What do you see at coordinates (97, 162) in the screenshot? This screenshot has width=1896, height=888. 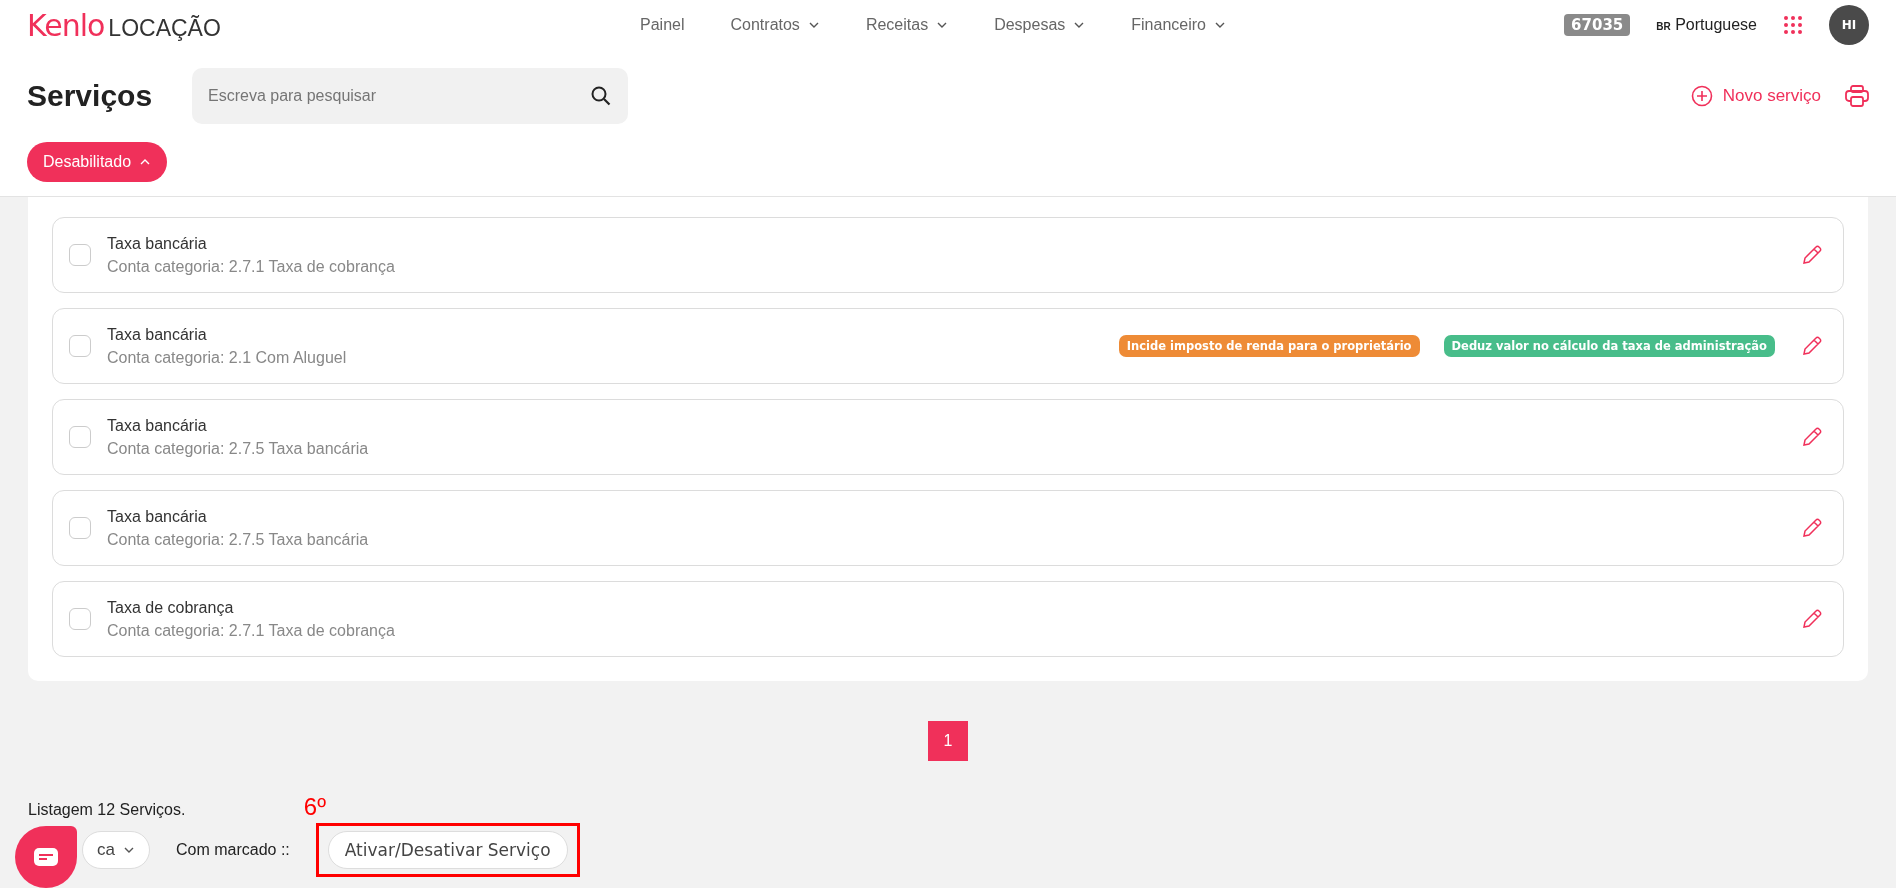 I see `status-filter-button: Desabilitado` at bounding box center [97, 162].